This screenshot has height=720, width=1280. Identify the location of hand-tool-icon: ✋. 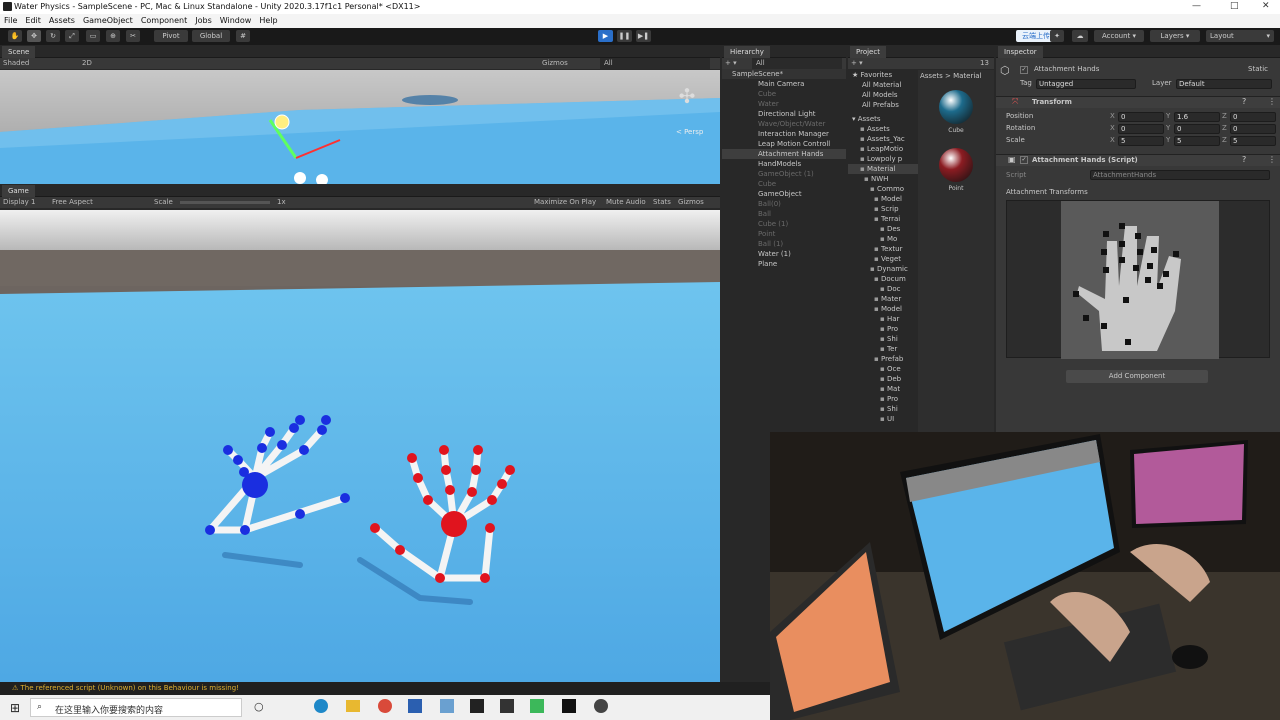
(15, 36).